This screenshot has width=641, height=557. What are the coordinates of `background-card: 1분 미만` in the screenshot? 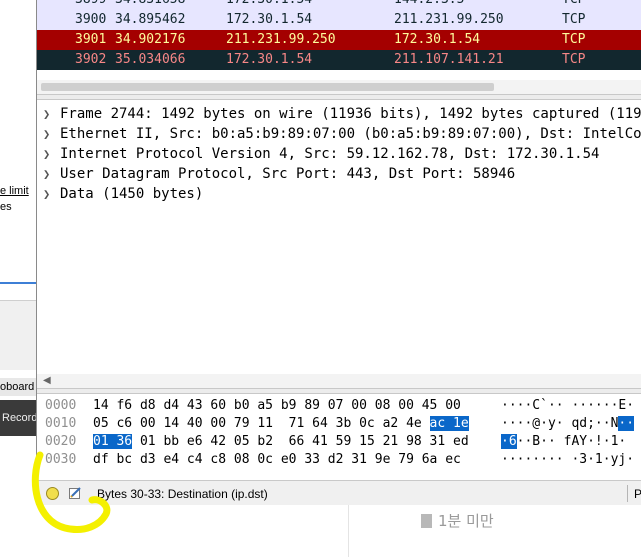 It's located at (494, 529).